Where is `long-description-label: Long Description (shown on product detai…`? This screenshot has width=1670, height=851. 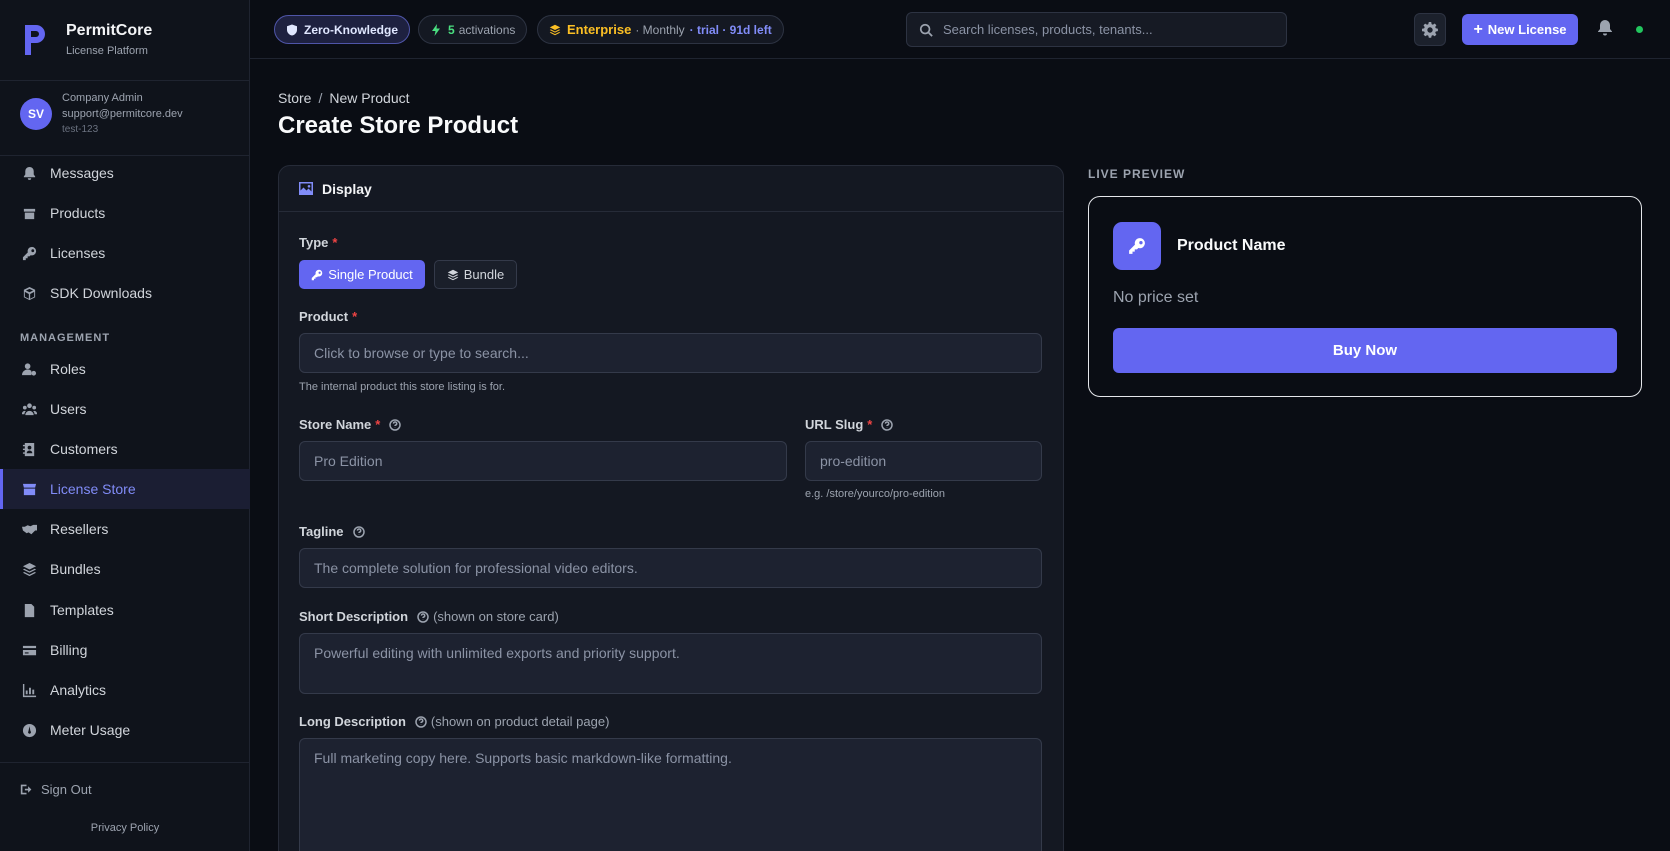
long-description-label: Long Description (shown on product detai… is located at coordinates (454, 721).